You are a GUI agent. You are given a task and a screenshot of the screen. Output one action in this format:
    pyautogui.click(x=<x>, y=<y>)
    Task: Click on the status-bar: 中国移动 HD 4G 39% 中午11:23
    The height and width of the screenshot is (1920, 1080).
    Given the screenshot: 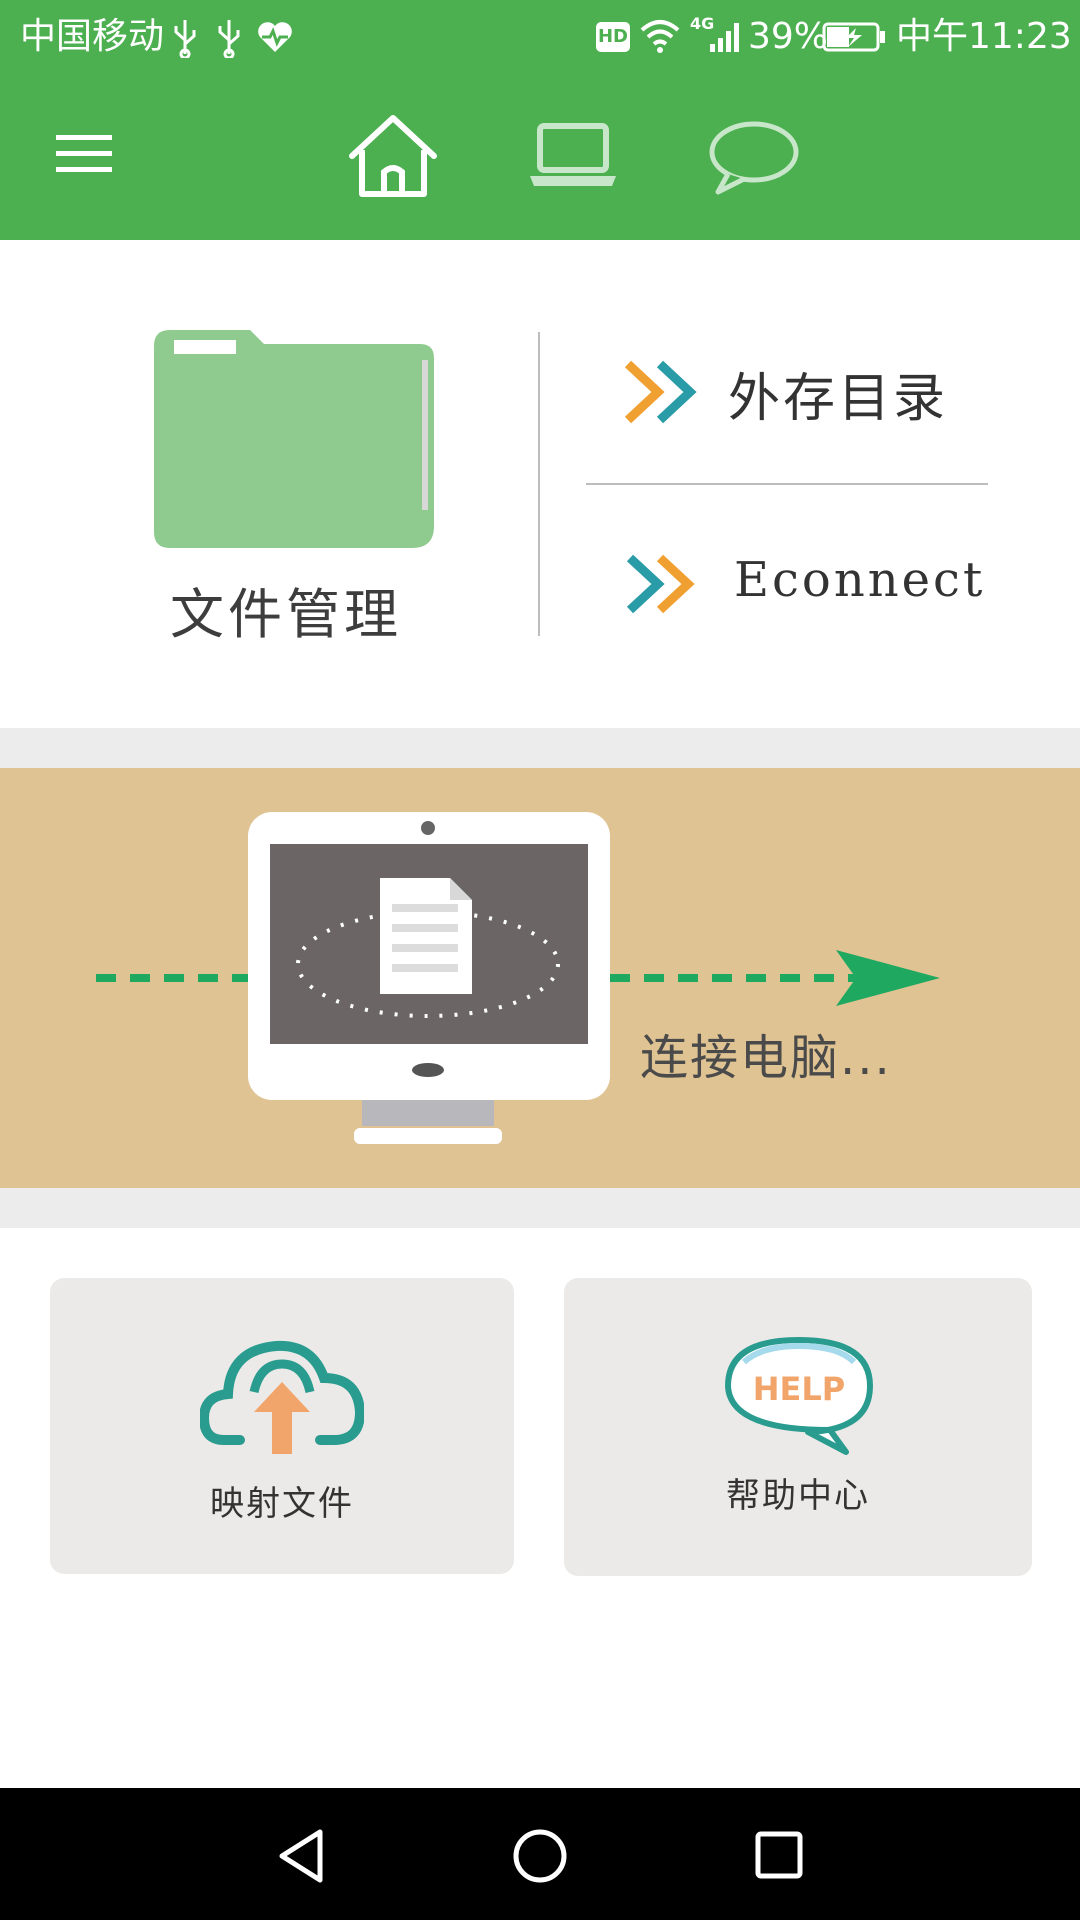 What is the action you would take?
    pyautogui.click(x=540, y=37)
    